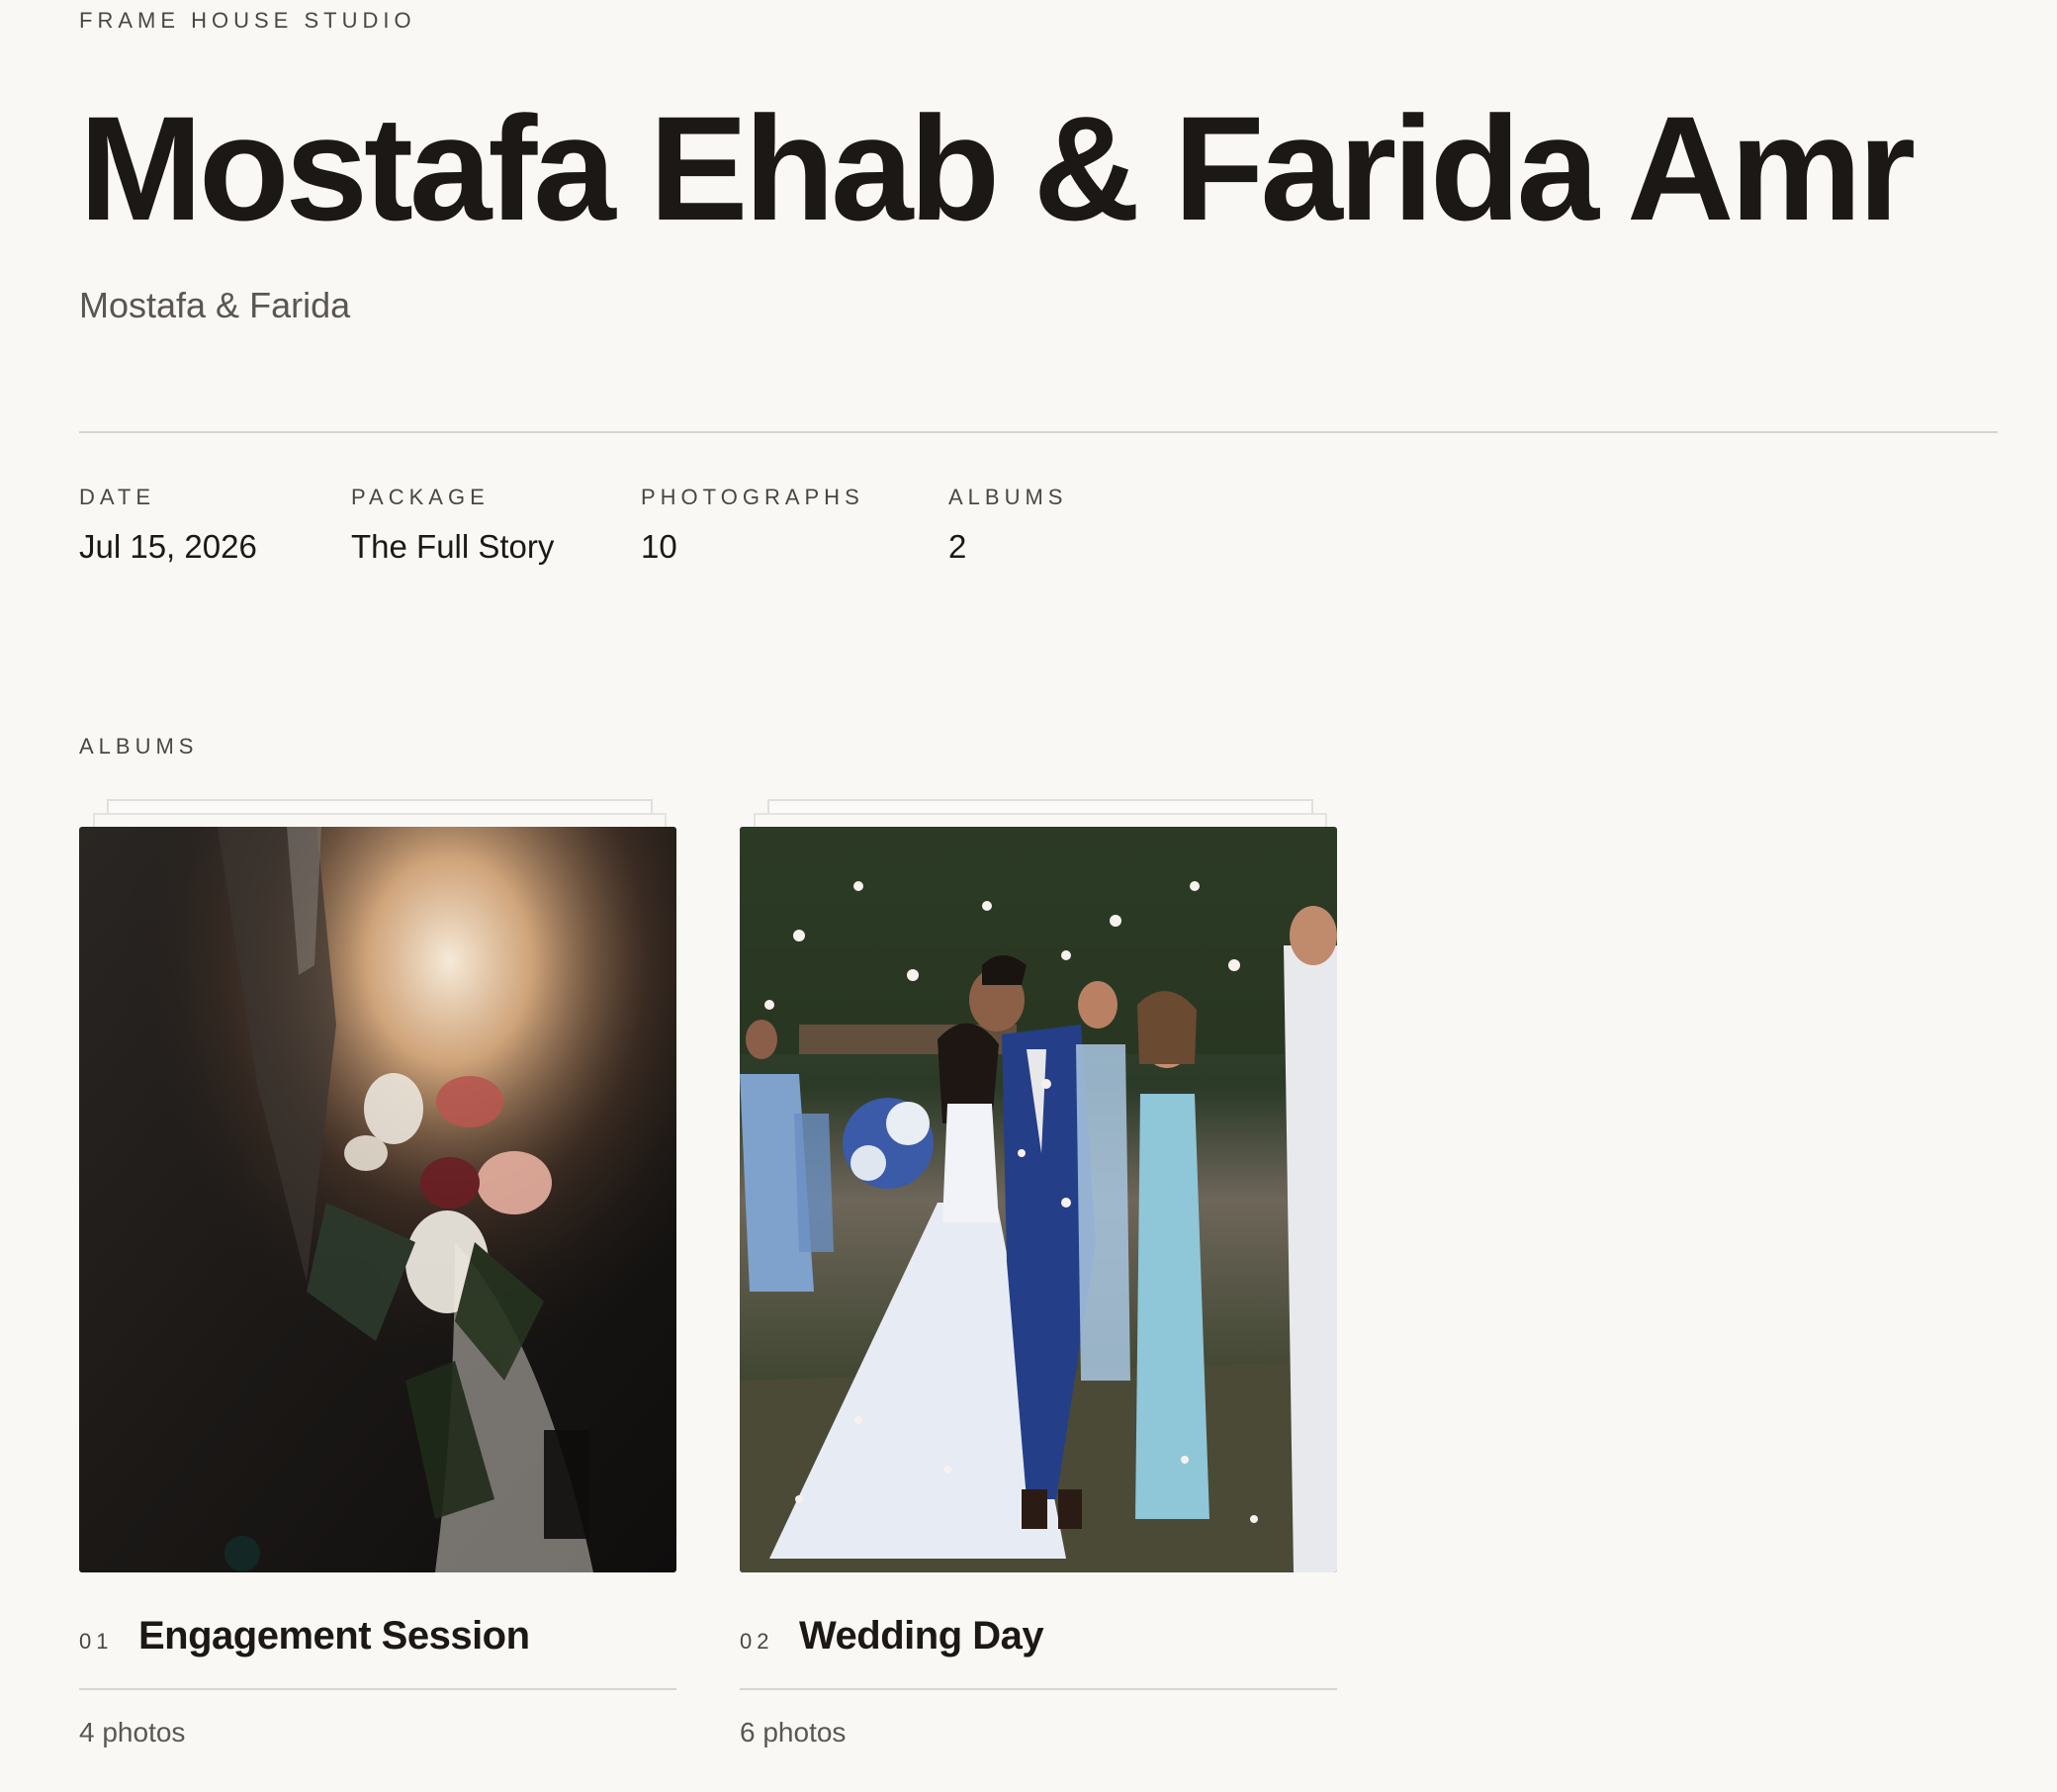 This screenshot has height=1792, width=2057. What do you see at coordinates (1038, 432) in the screenshot?
I see `header-divider` at bounding box center [1038, 432].